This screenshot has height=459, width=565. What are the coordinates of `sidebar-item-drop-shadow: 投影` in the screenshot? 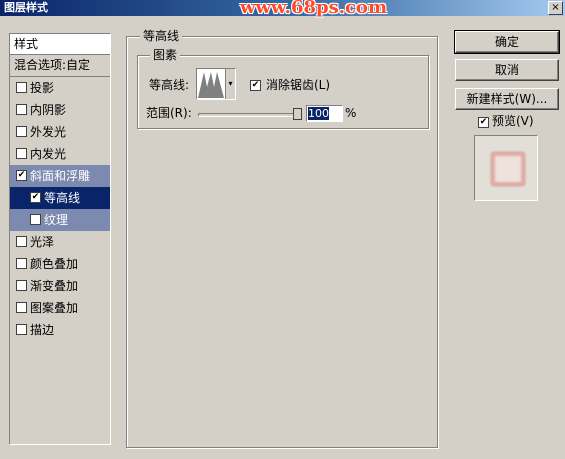 It's located at (60, 88).